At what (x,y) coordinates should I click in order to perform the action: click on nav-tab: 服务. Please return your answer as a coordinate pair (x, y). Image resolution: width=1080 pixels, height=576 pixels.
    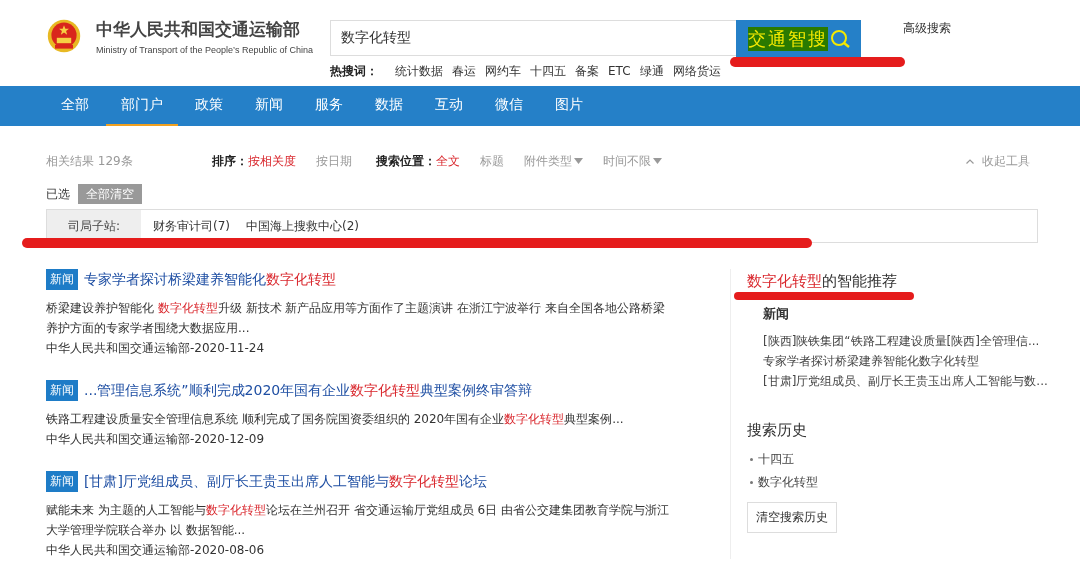
    Looking at the image, I should click on (329, 106).